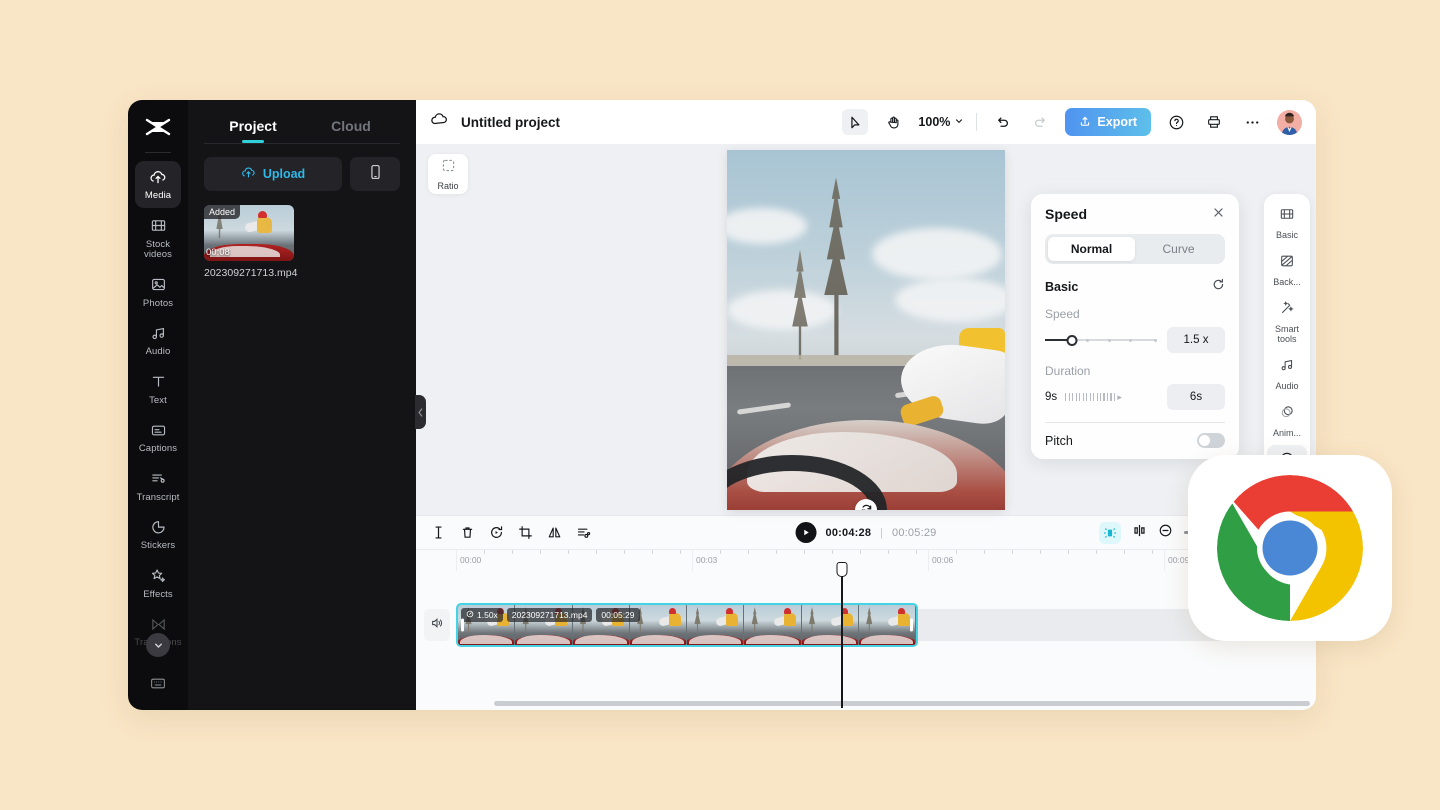 The height and width of the screenshot is (810, 1440). Describe the element at coordinates (1178, 249) in the screenshot. I see `tab-curve: Curve` at that location.